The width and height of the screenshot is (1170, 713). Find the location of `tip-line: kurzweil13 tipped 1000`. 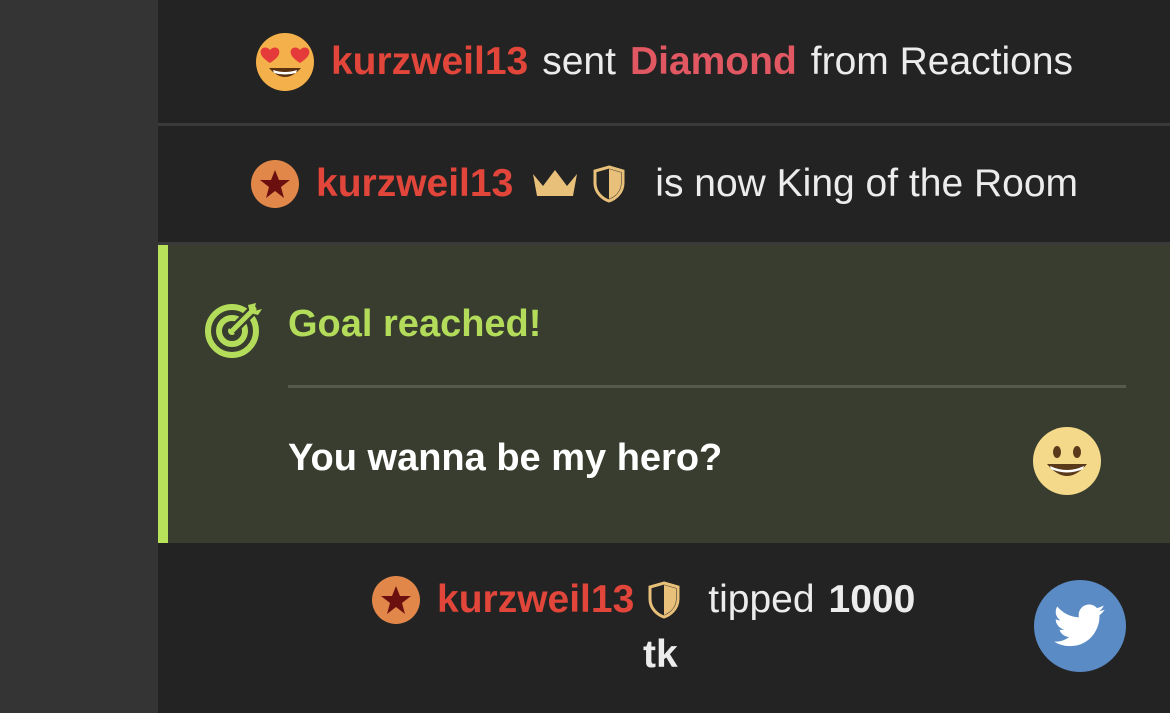

tip-line: kurzweil13 tipped 1000 is located at coordinates (643, 600).